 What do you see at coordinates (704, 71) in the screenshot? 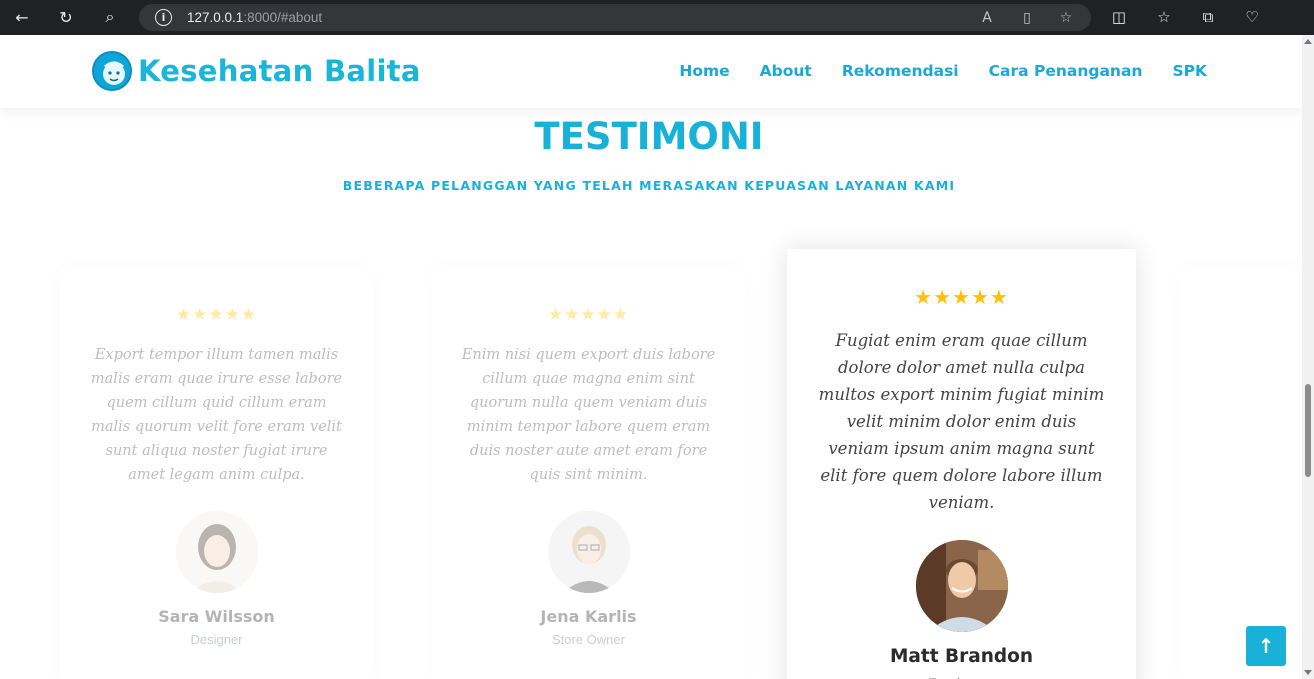
I see `nav-home: Home` at bounding box center [704, 71].